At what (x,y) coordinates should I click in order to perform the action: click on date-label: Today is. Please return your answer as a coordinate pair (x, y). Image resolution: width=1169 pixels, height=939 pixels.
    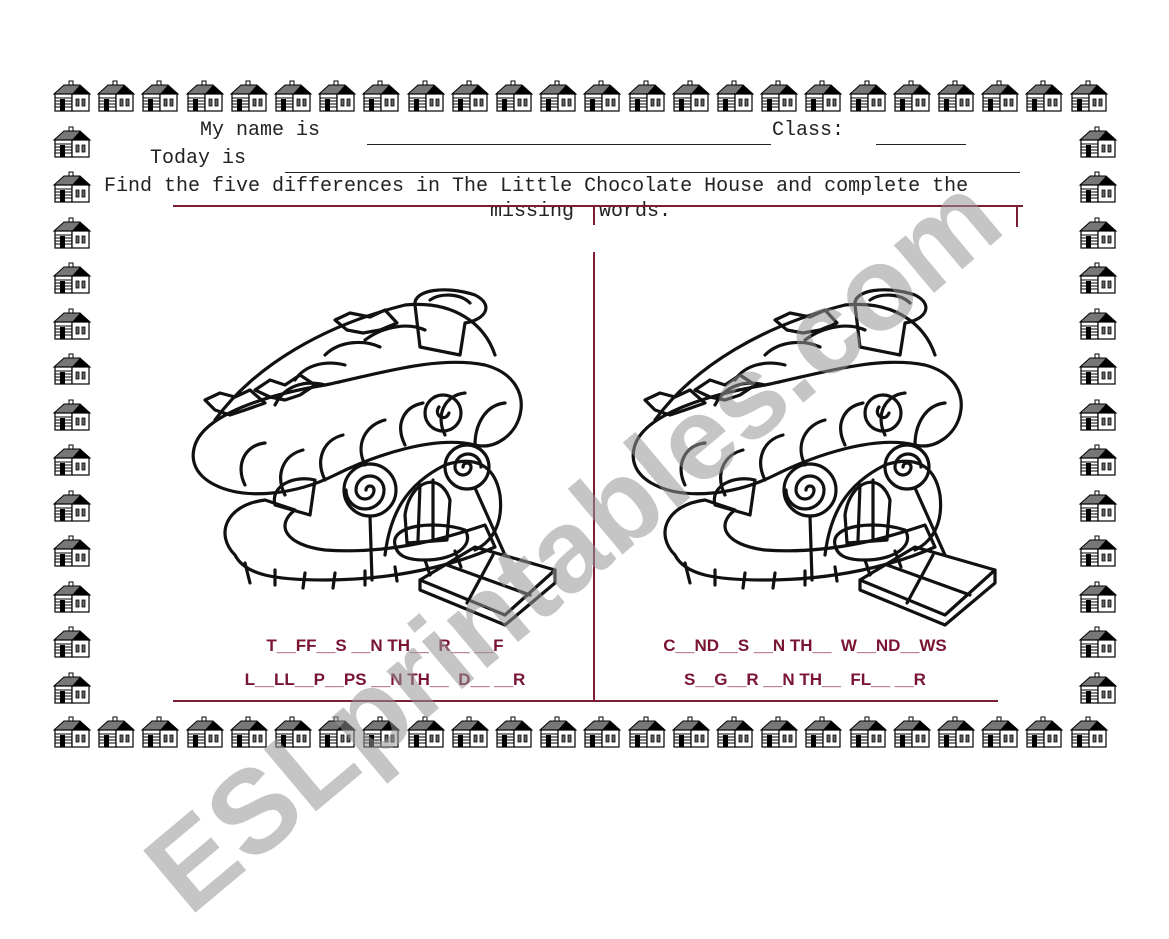
    Looking at the image, I should click on (198, 158).